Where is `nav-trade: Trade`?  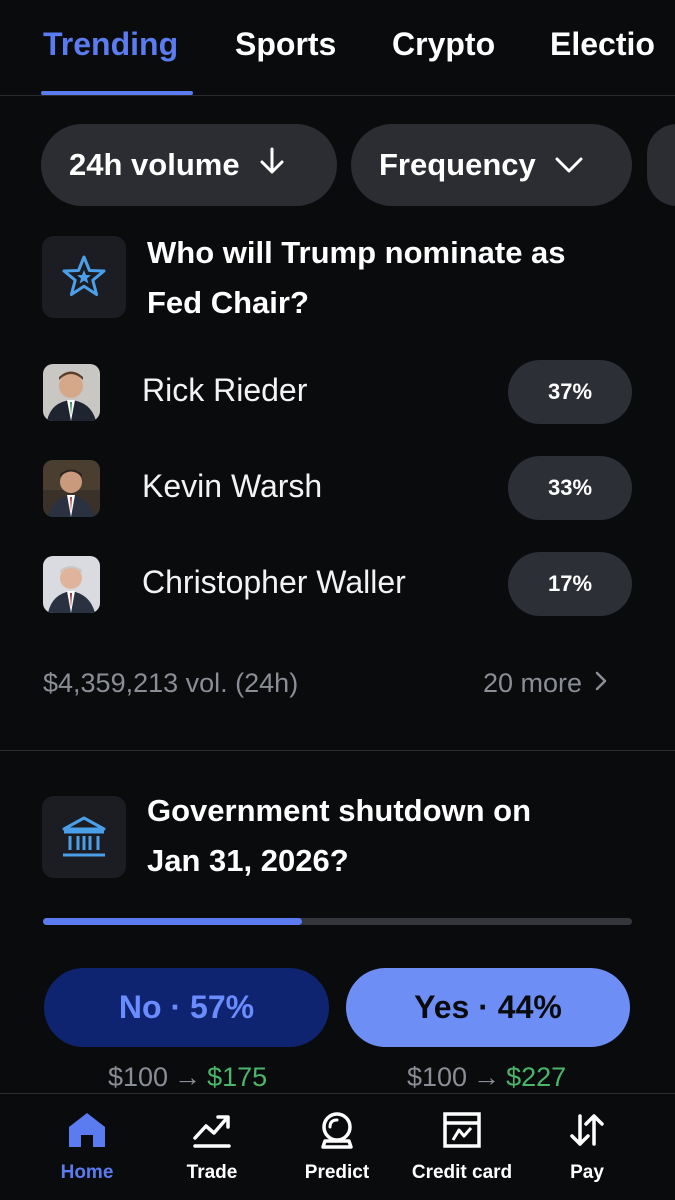
nav-trade: Trade is located at coordinates (212, 1146).